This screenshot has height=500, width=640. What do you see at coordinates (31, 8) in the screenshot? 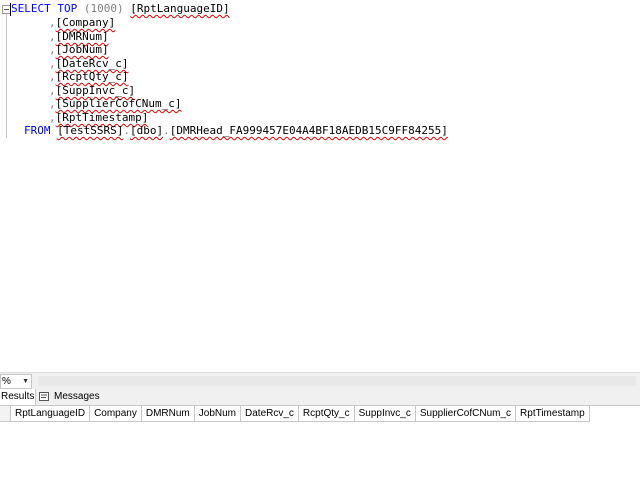
I see `keyword-select: SELECT` at bounding box center [31, 8].